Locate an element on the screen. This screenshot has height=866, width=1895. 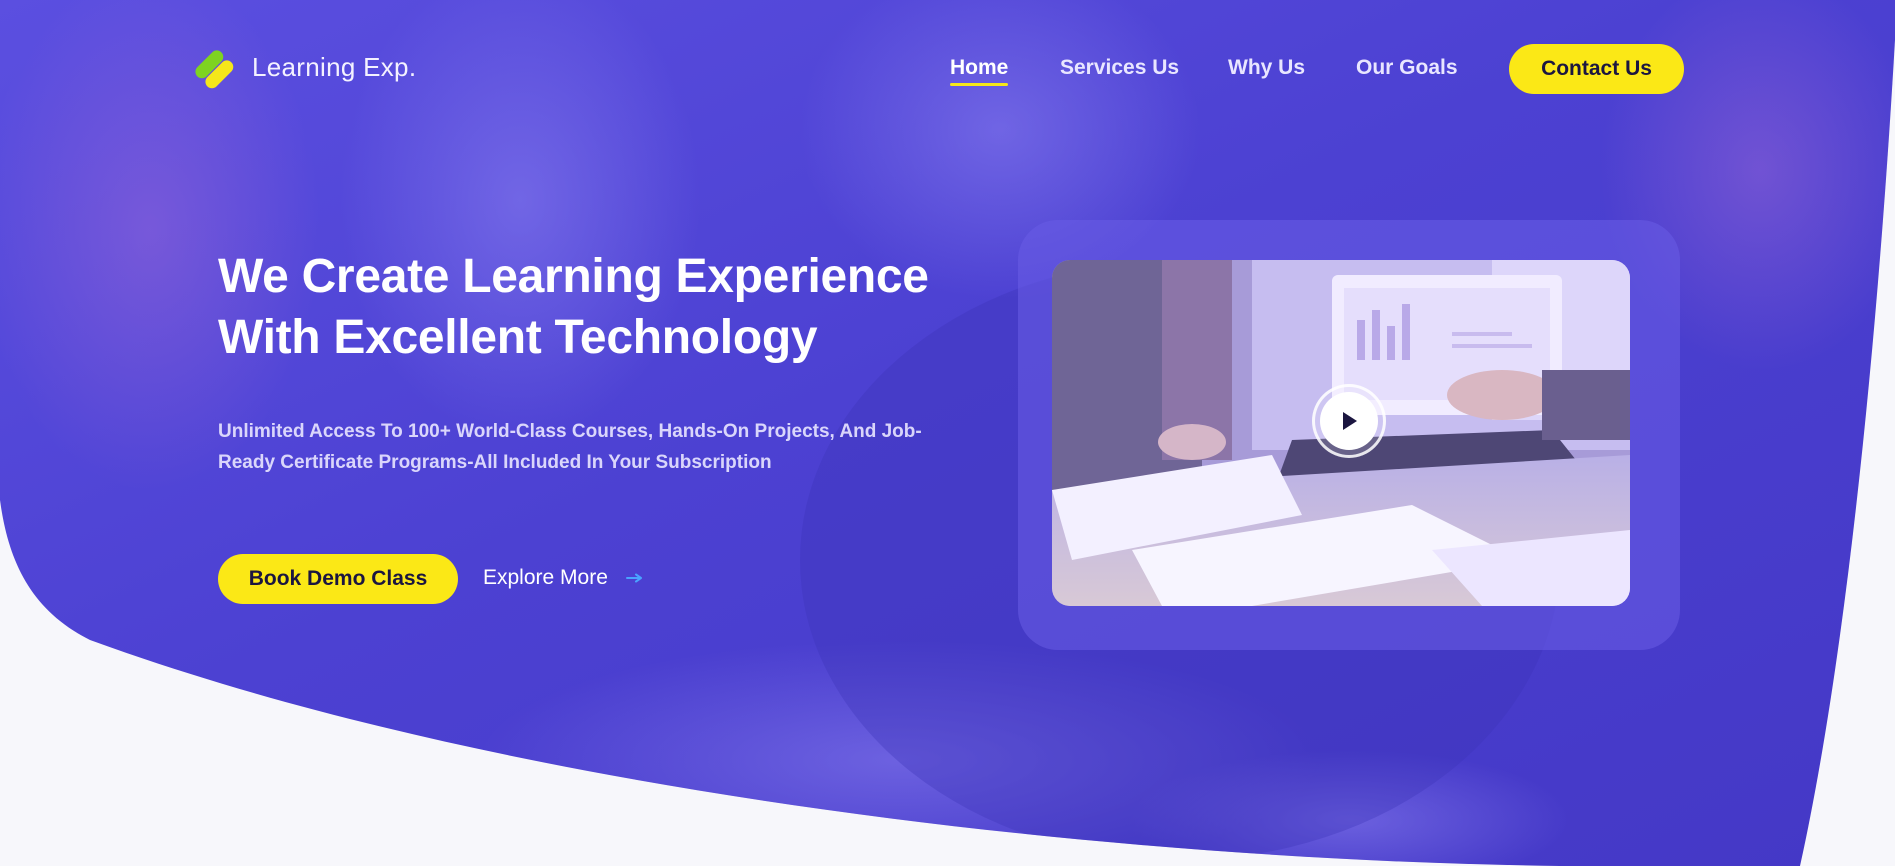
active-nav-indicator is located at coordinates (979, 84).